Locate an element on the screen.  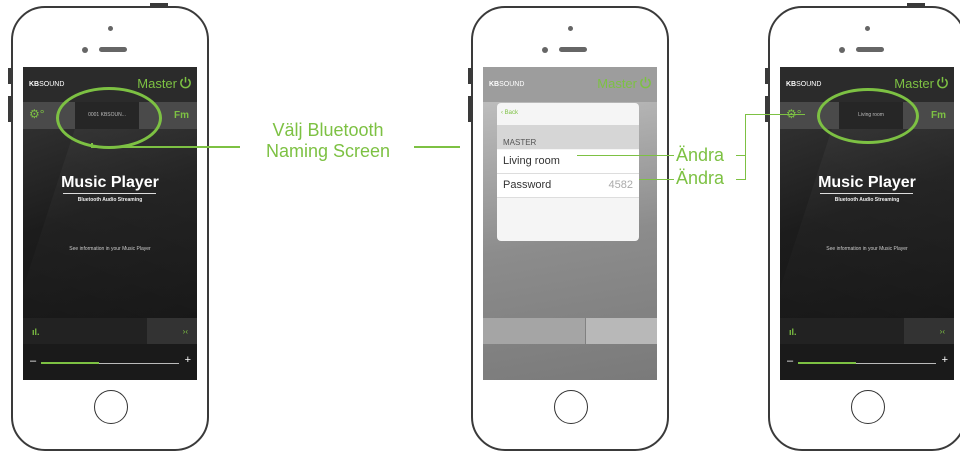
phone-right-top-button is located at coordinates (916, 5).